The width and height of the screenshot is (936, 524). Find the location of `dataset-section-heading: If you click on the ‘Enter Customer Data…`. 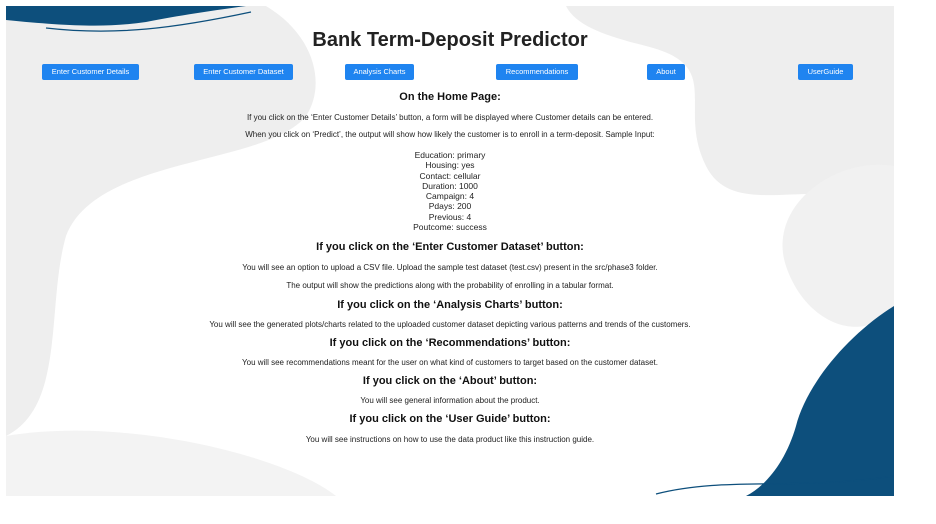

dataset-section-heading: If you click on the ‘Enter Customer Data… is located at coordinates (450, 247).